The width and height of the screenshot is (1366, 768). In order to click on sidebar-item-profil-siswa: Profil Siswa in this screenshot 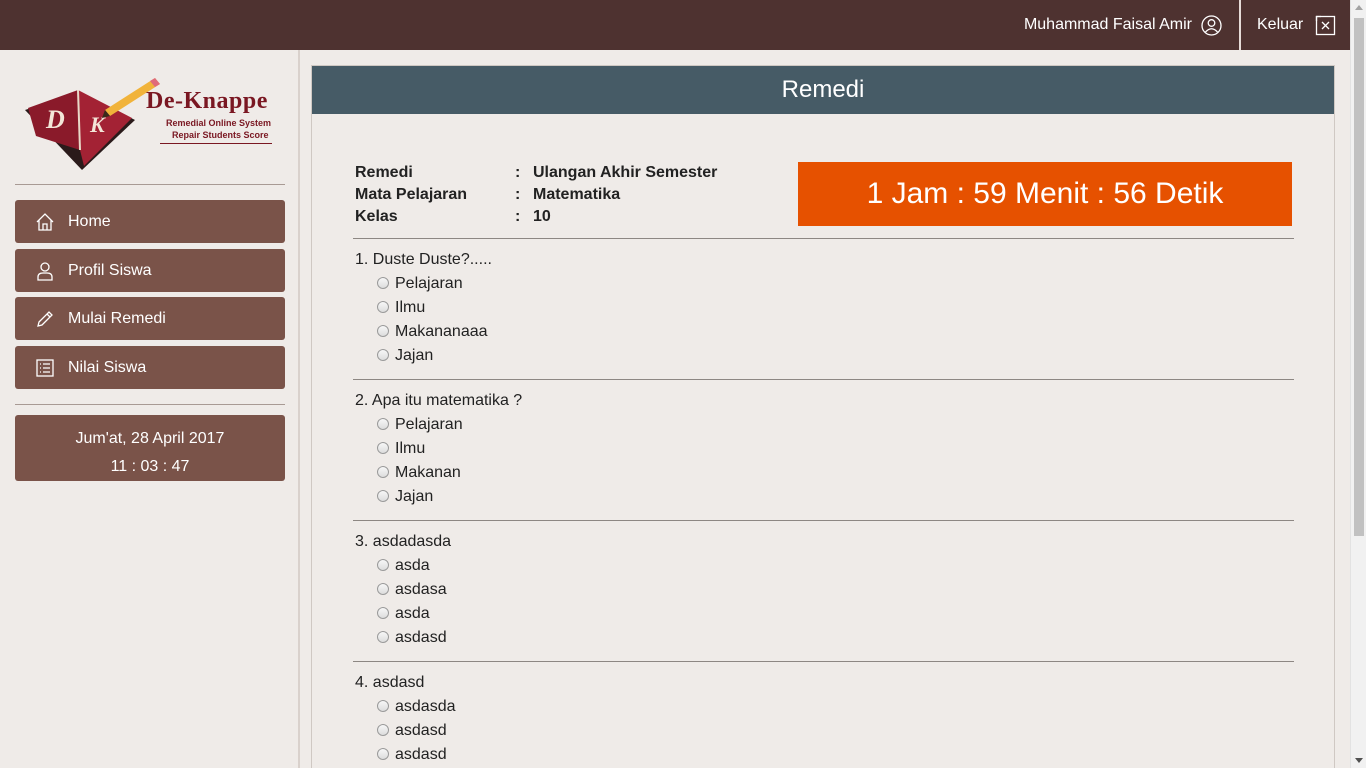, I will do `click(150, 270)`.